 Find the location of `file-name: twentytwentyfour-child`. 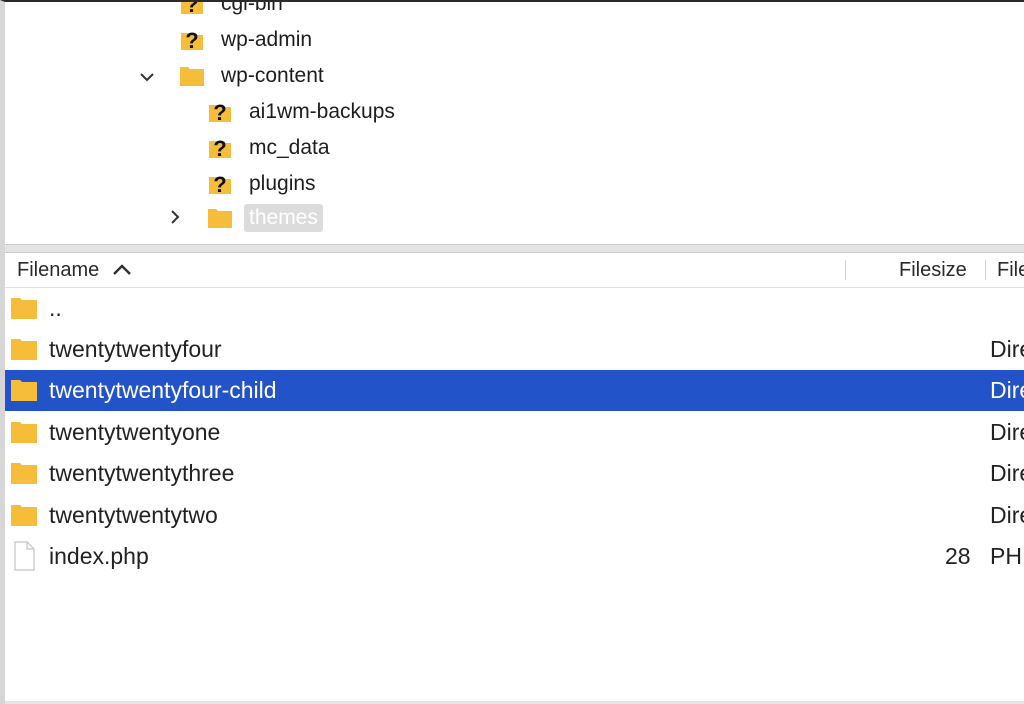

file-name: twentytwentyfour-child is located at coordinates (163, 390).